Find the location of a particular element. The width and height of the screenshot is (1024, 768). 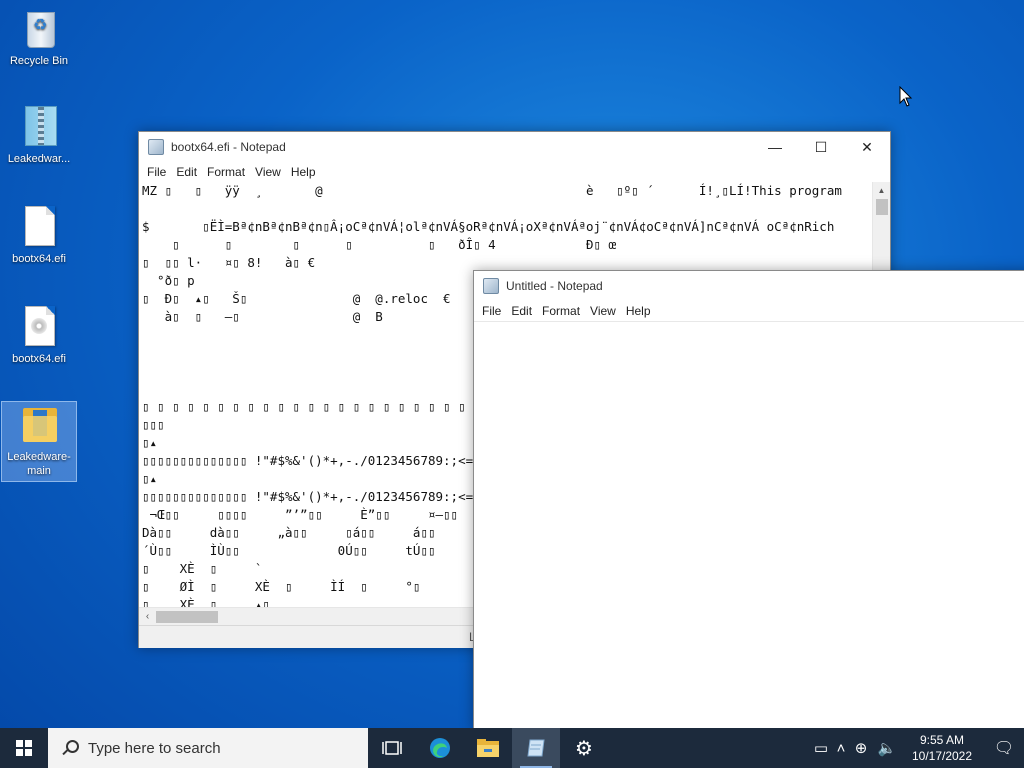

disc-image-icon is located at coordinates (39, 326).